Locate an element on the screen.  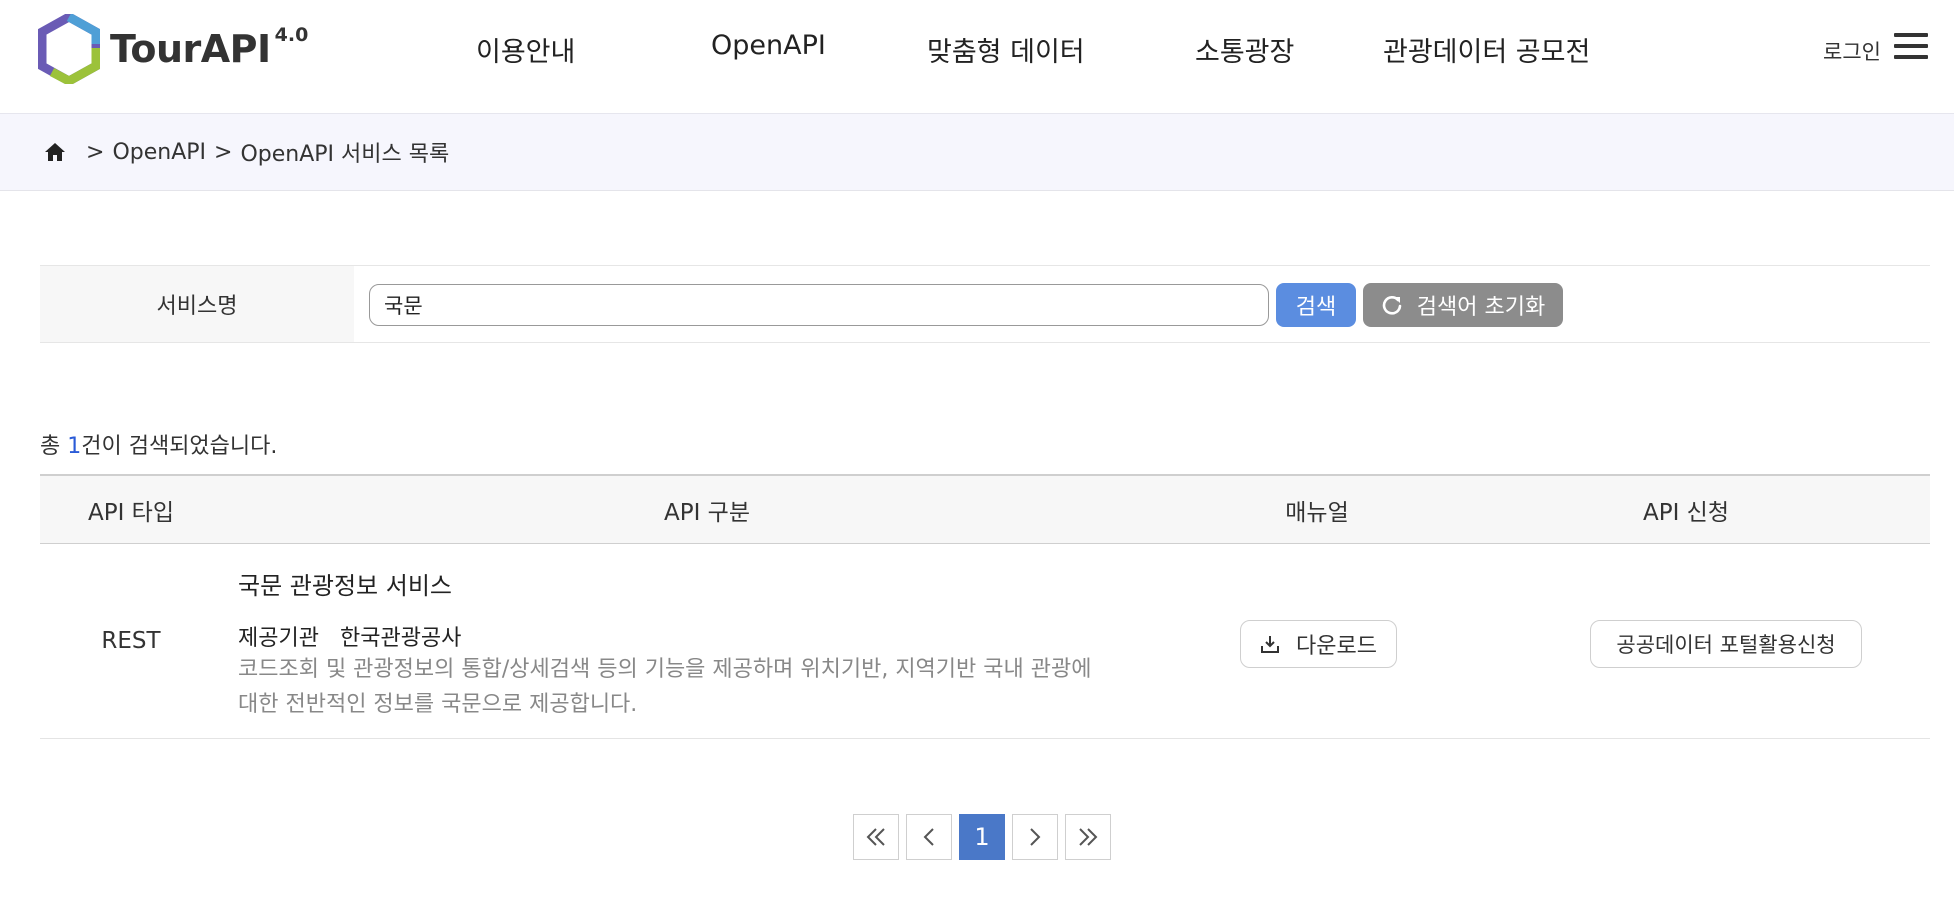
chevron-left-icon is located at coordinates (928, 837).